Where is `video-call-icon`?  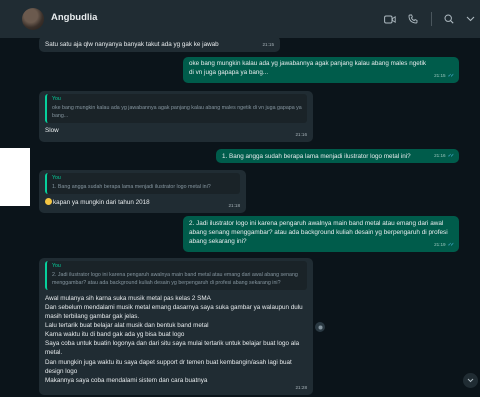 video-call-icon is located at coordinates (390, 19).